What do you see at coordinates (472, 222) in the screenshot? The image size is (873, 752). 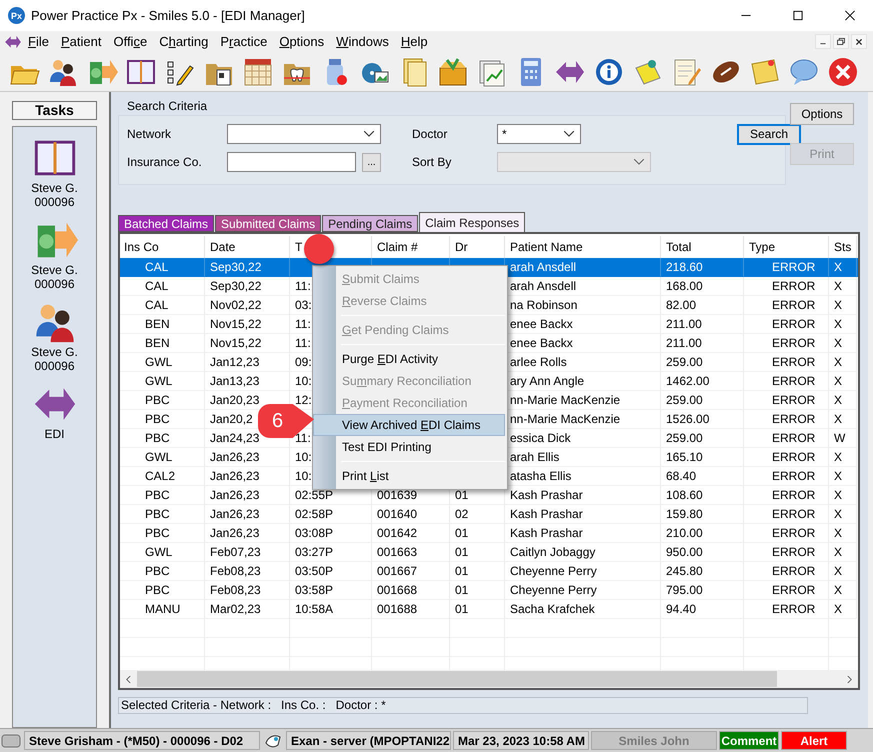 I see `tab: Claim Responses` at bounding box center [472, 222].